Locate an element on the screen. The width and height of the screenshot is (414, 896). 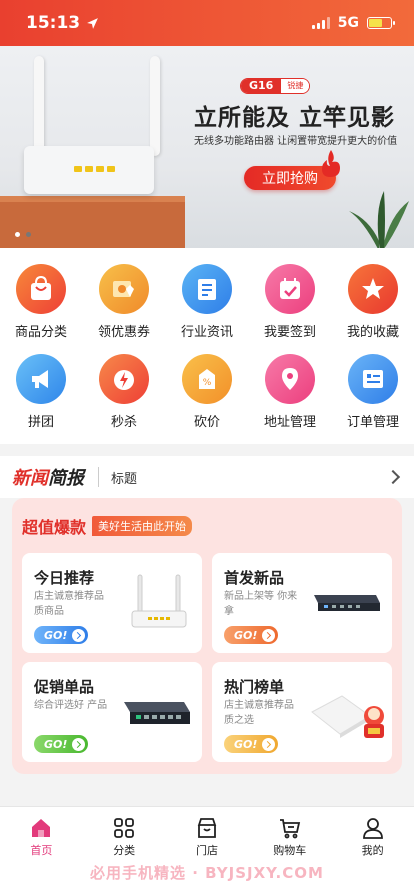
card-title: 热门榜单 is located at coordinates (254, 687).